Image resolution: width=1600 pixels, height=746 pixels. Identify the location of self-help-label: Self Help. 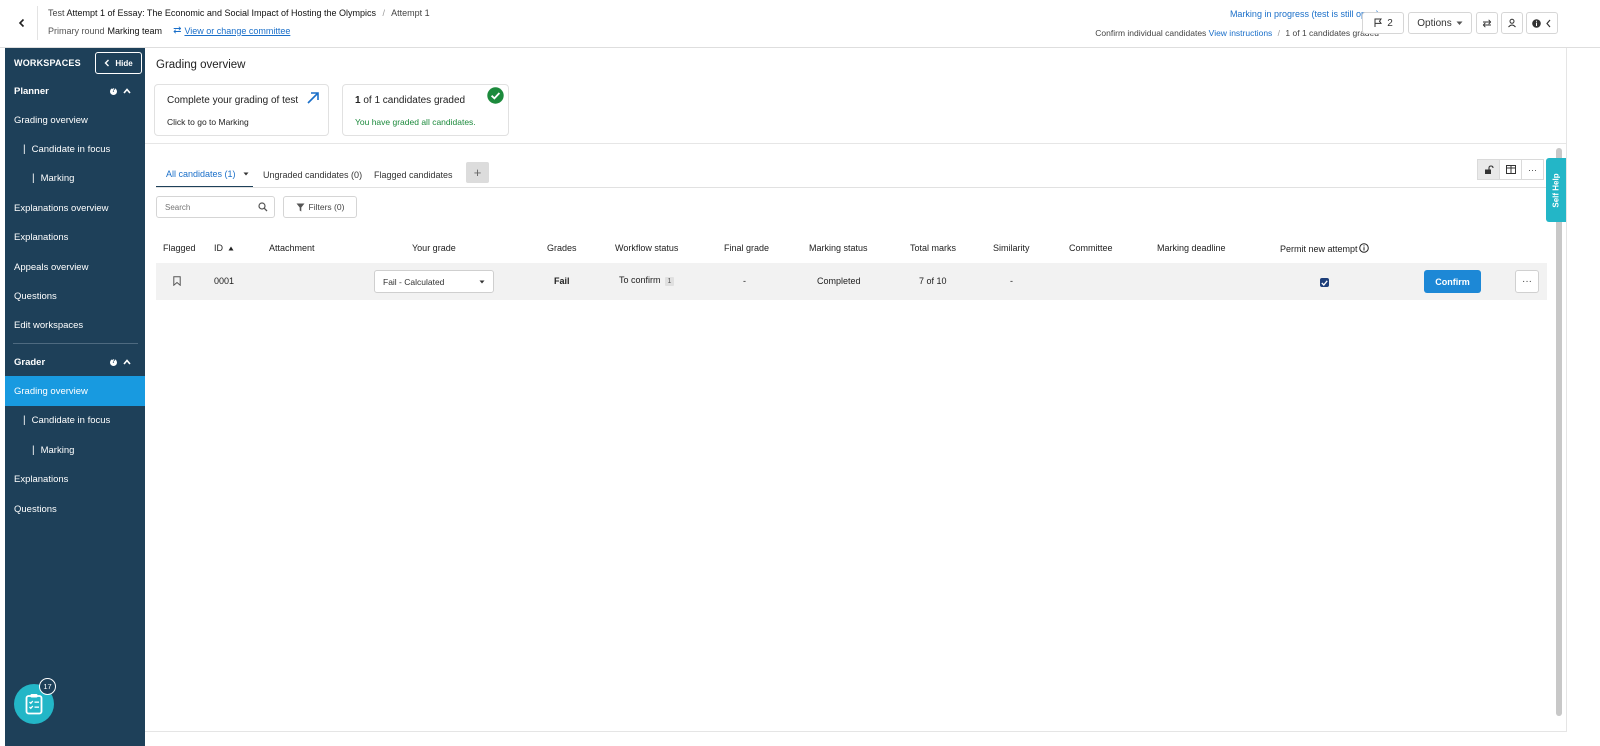
(1556, 190).